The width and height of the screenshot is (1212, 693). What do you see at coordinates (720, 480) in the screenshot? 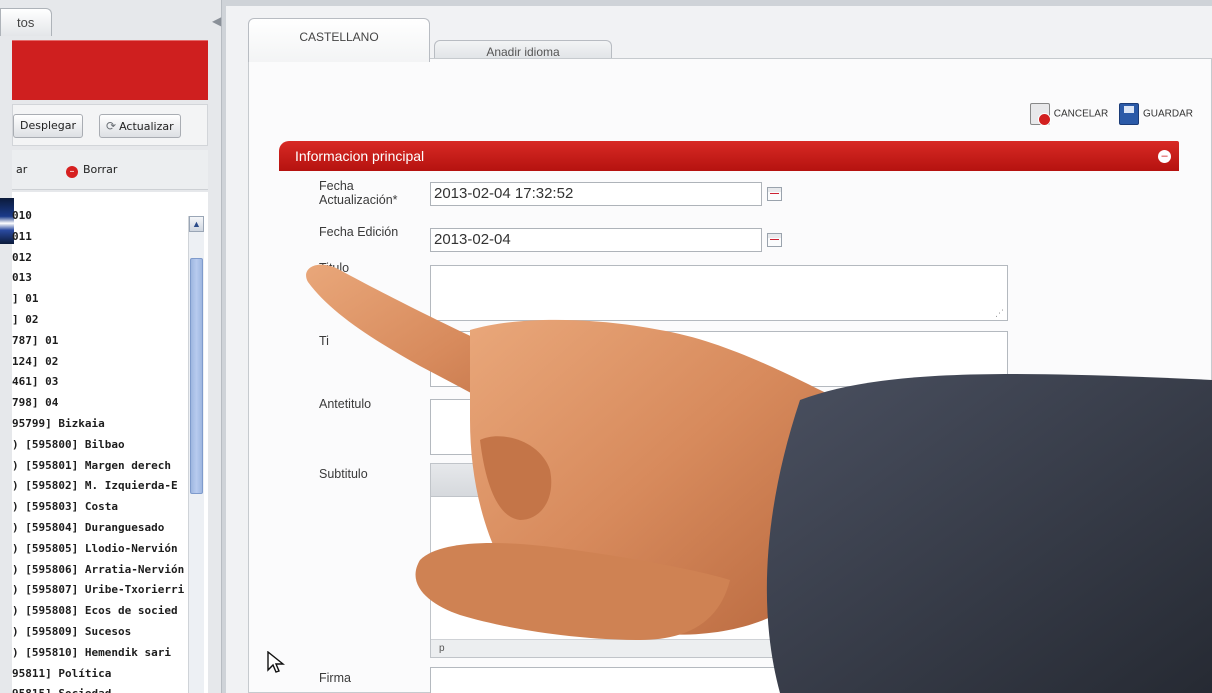
I see `editor-toolbar` at bounding box center [720, 480].